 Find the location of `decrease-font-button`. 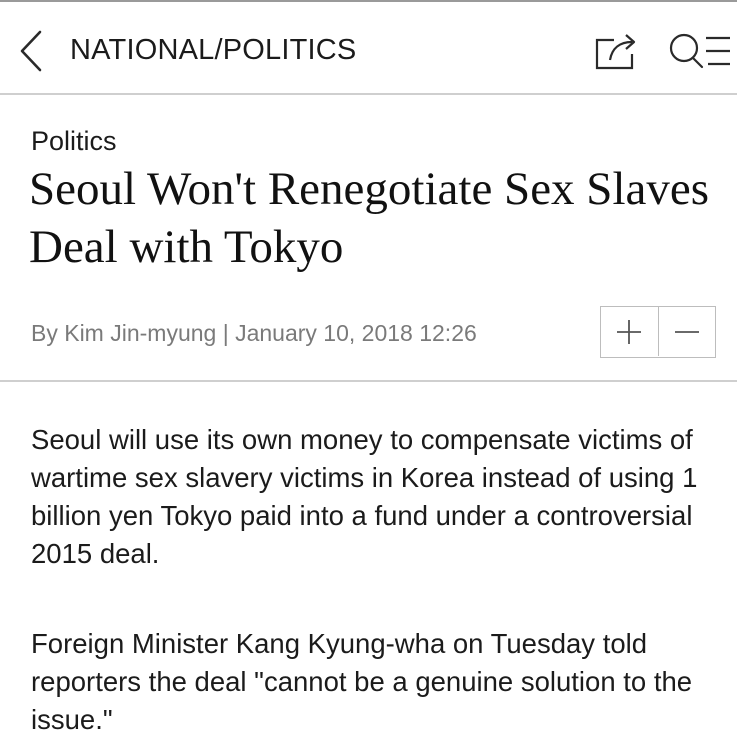

decrease-font-button is located at coordinates (687, 331).